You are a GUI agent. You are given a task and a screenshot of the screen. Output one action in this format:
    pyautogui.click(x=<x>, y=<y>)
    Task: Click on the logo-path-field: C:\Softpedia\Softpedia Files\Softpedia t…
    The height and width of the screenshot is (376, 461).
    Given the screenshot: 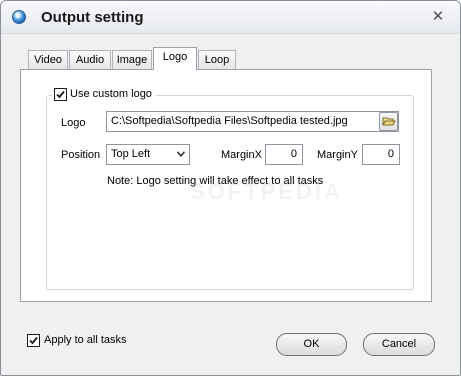 What is the action you would take?
    pyautogui.click(x=252, y=121)
    